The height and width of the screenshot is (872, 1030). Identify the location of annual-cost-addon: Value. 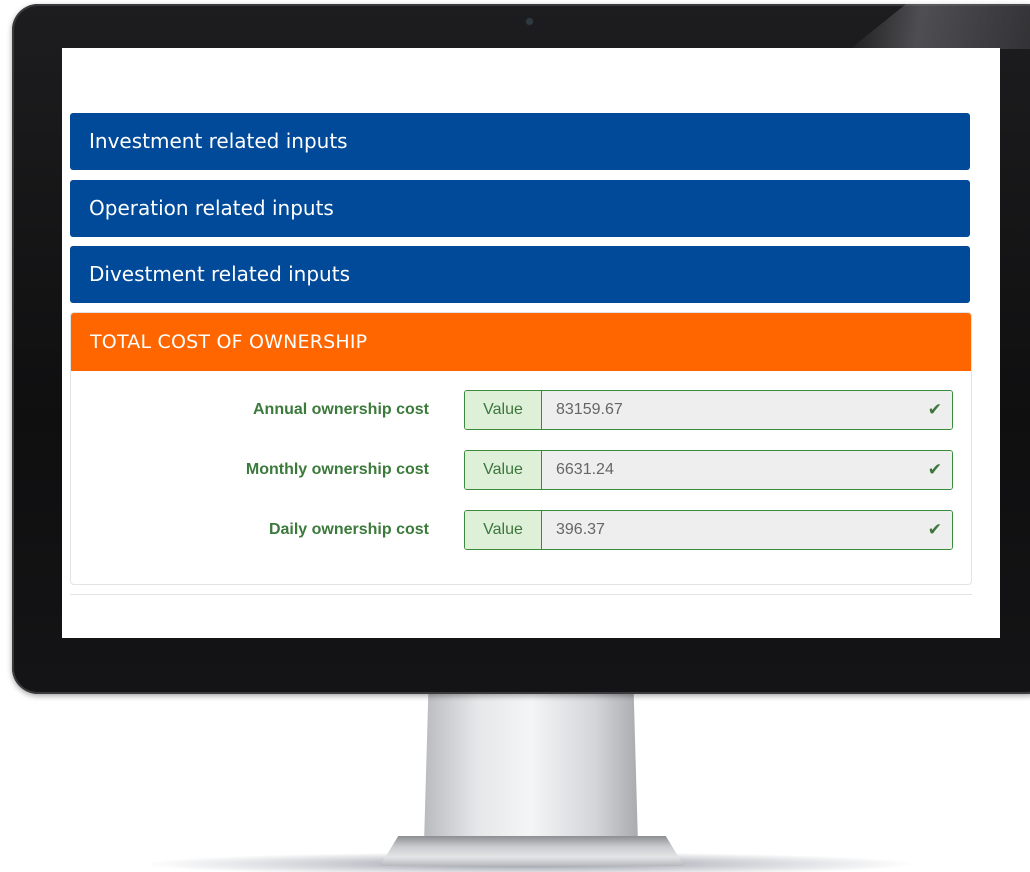
(503, 410).